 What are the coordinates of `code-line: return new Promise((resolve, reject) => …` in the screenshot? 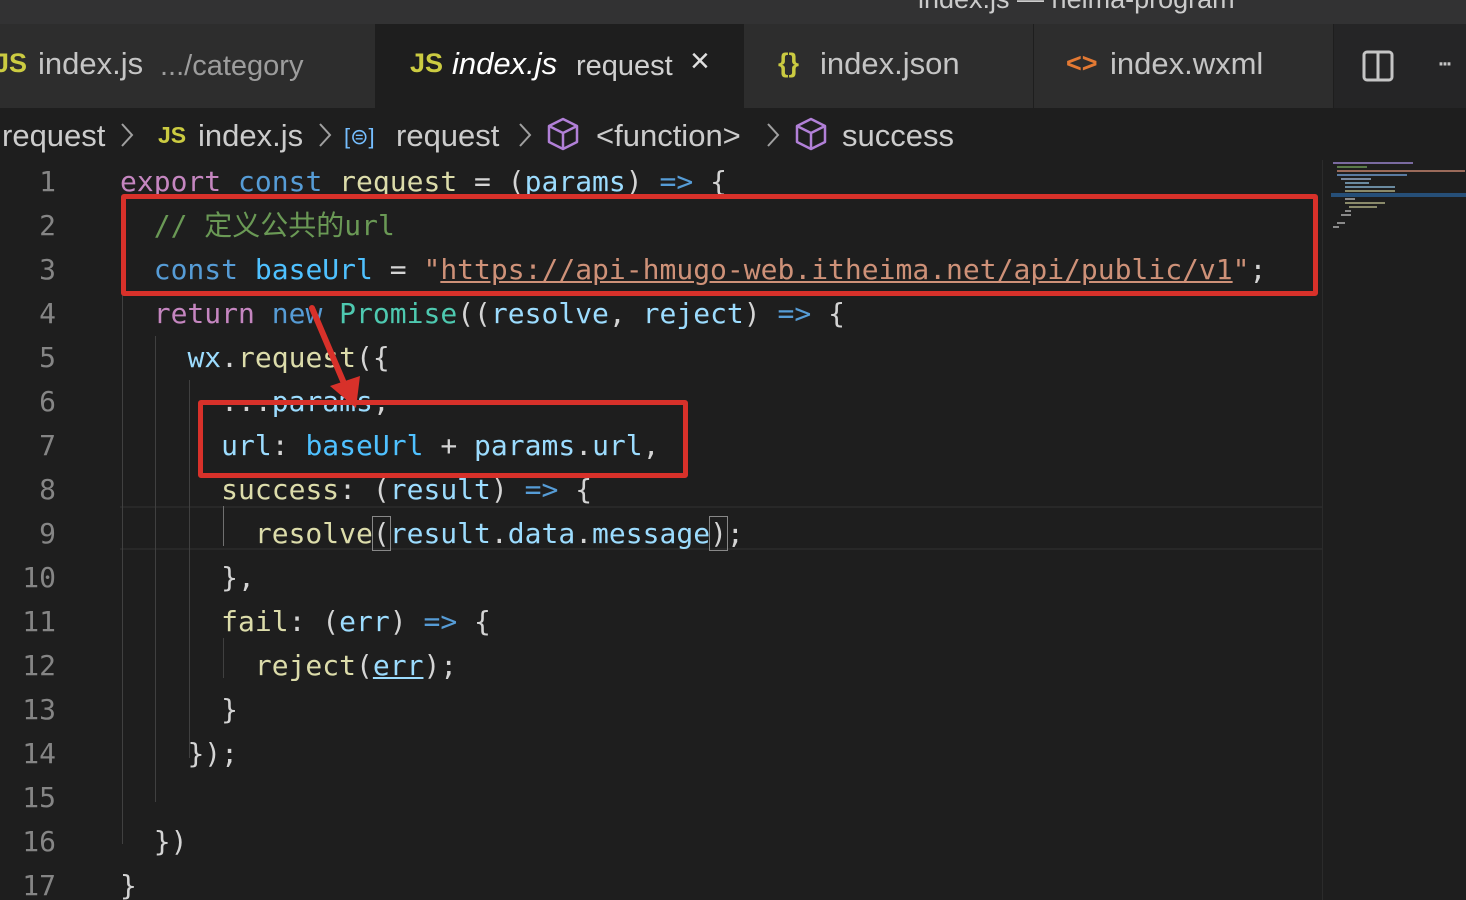 It's located at (482, 314).